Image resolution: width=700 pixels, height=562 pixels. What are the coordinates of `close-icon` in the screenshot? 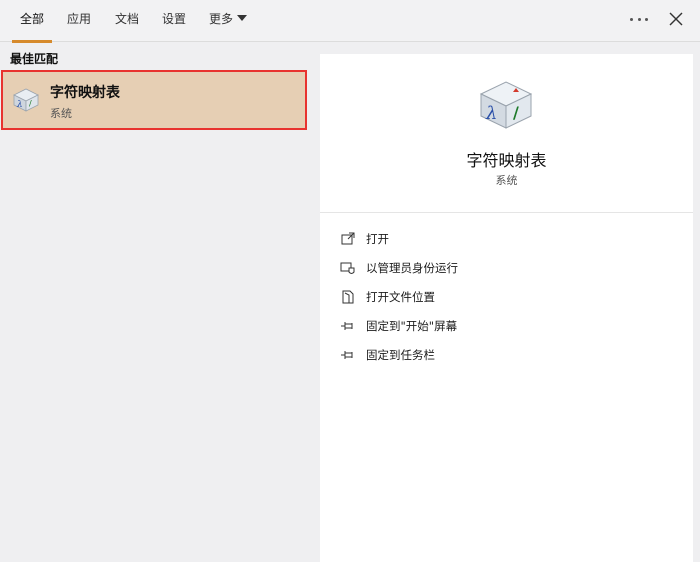 It's located at (676, 19).